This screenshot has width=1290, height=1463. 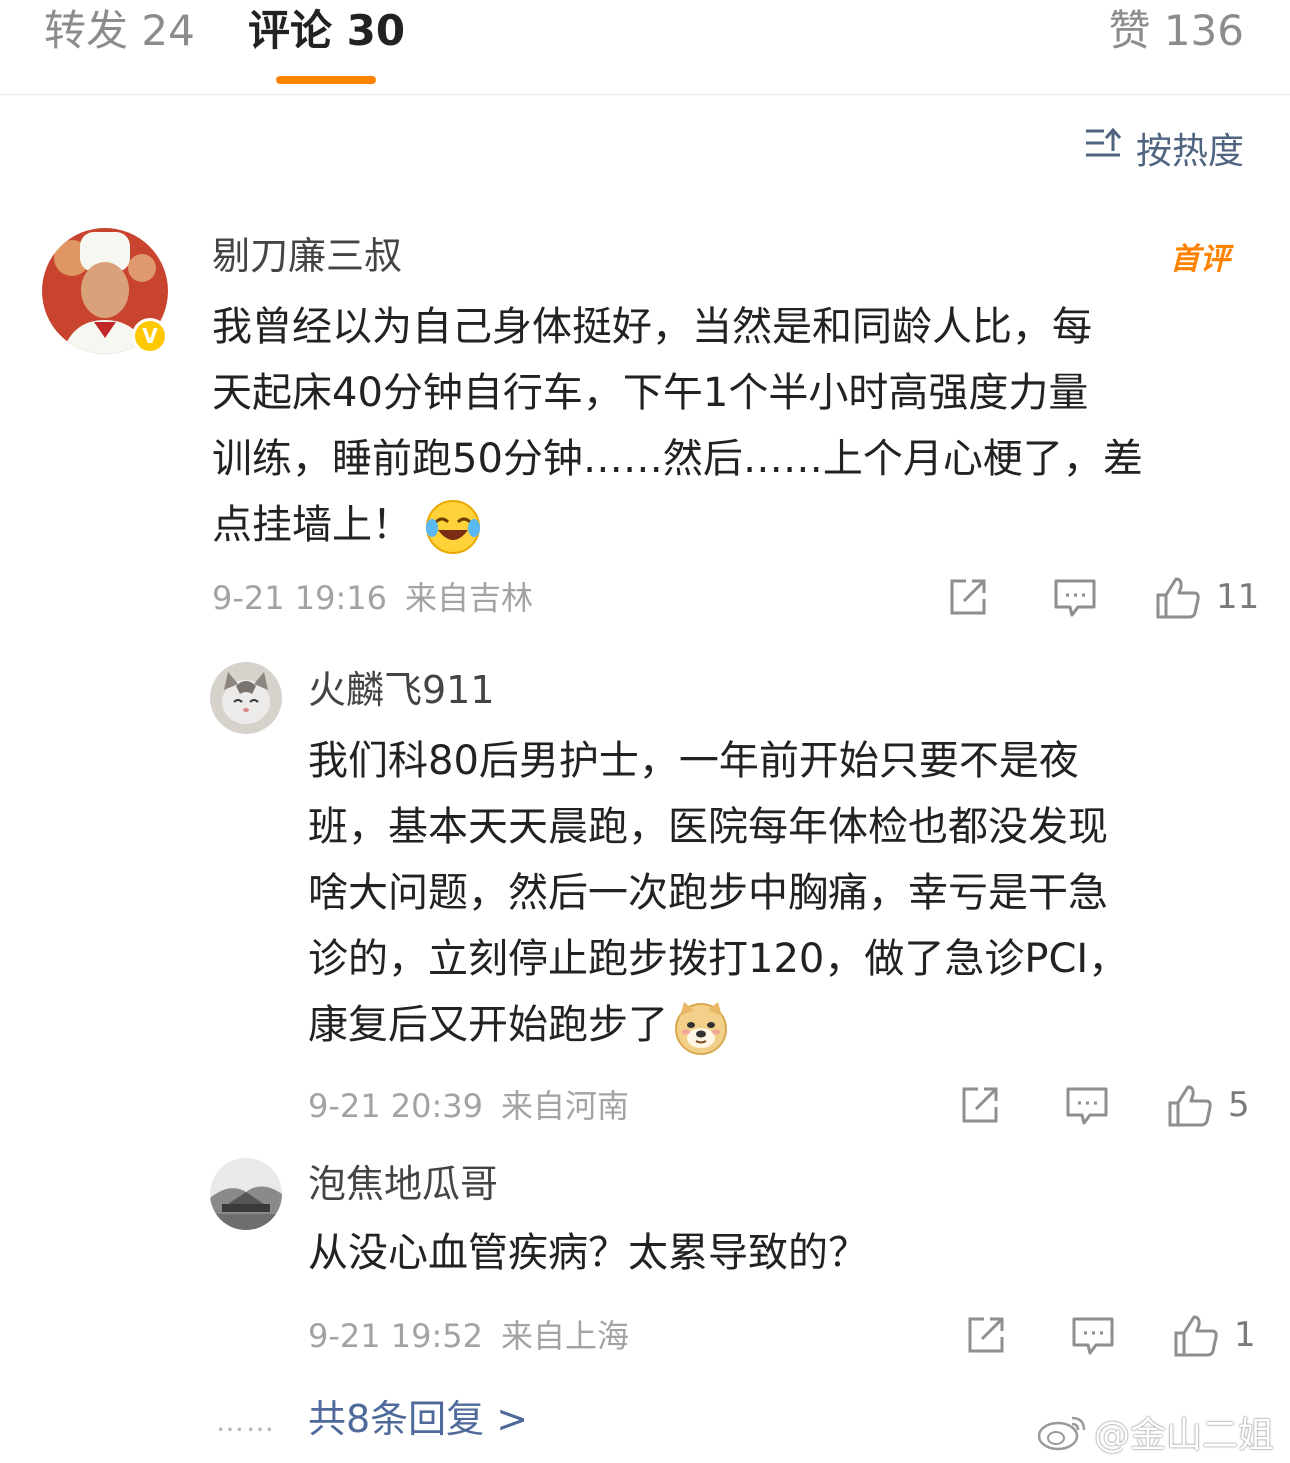 I want to click on sort-button: 按热度, so click(x=1164, y=148).